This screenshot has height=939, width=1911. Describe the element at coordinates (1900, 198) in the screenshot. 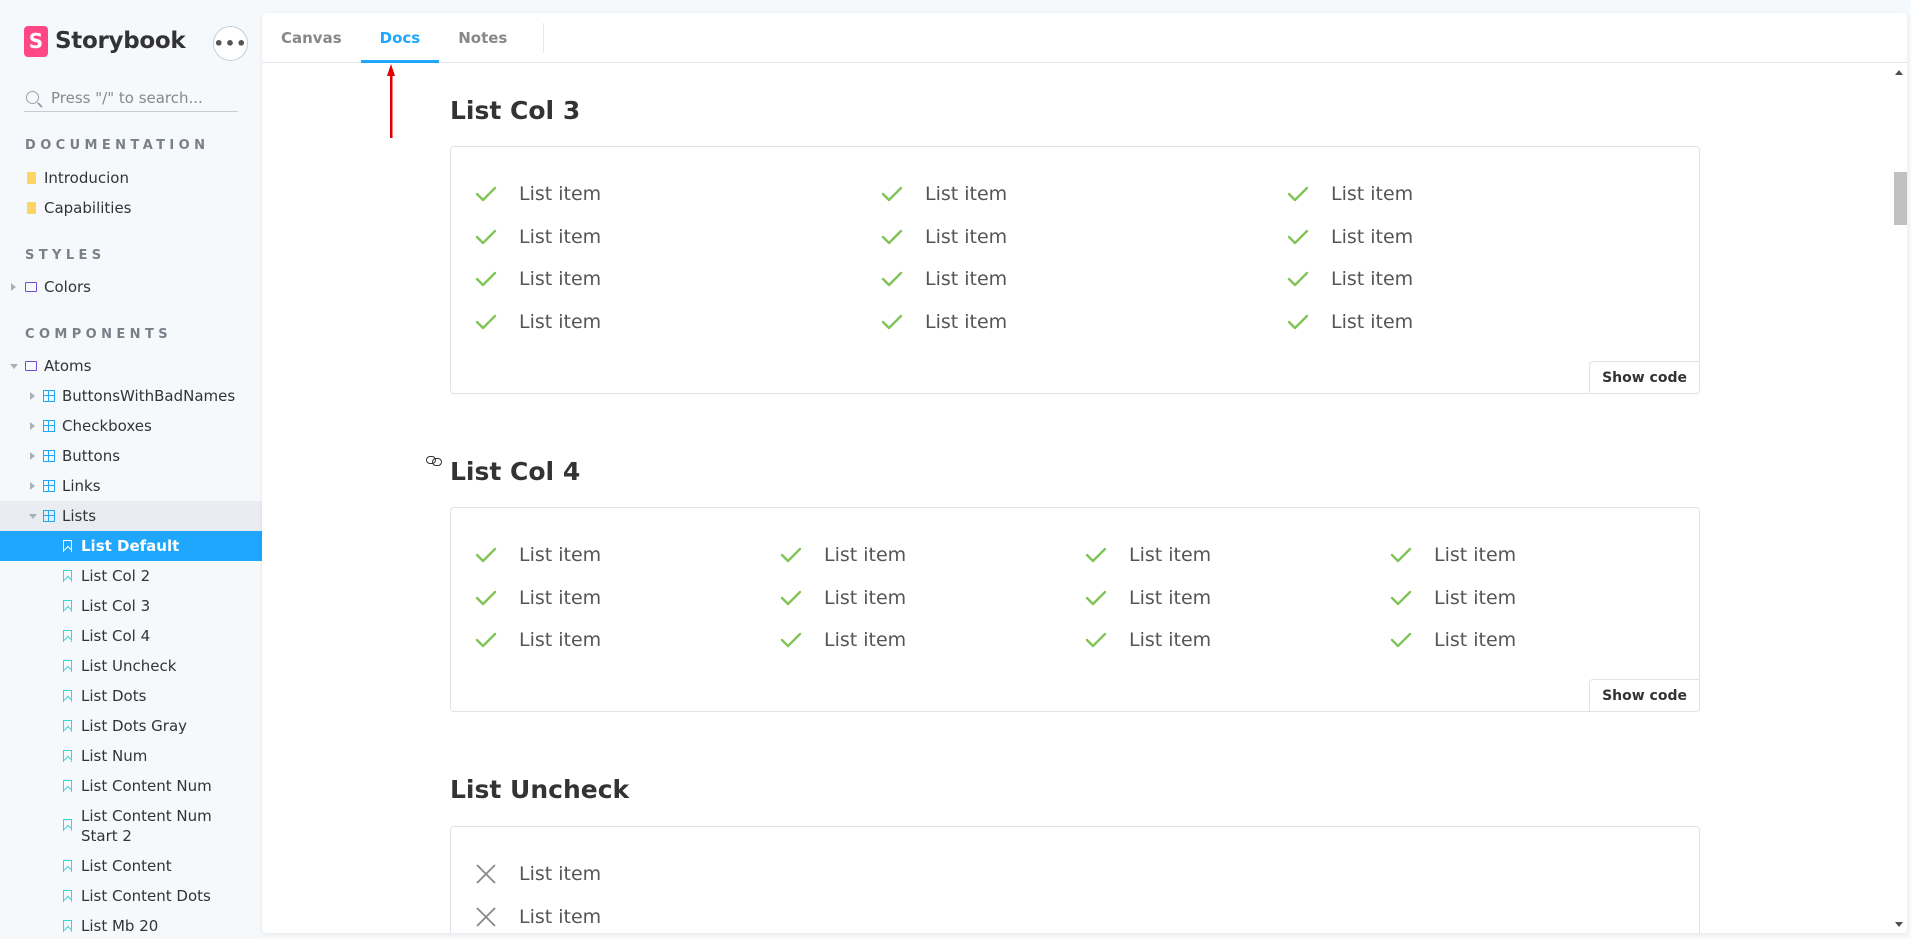

I see `scroll-thumb` at that location.